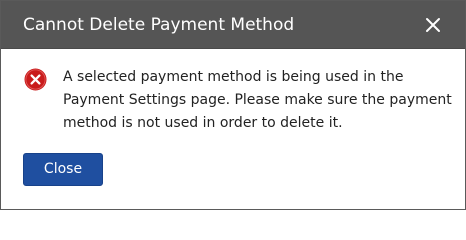 This screenshot has width=466, height=240. I want to click on close-button: Close, so click(63, 169).